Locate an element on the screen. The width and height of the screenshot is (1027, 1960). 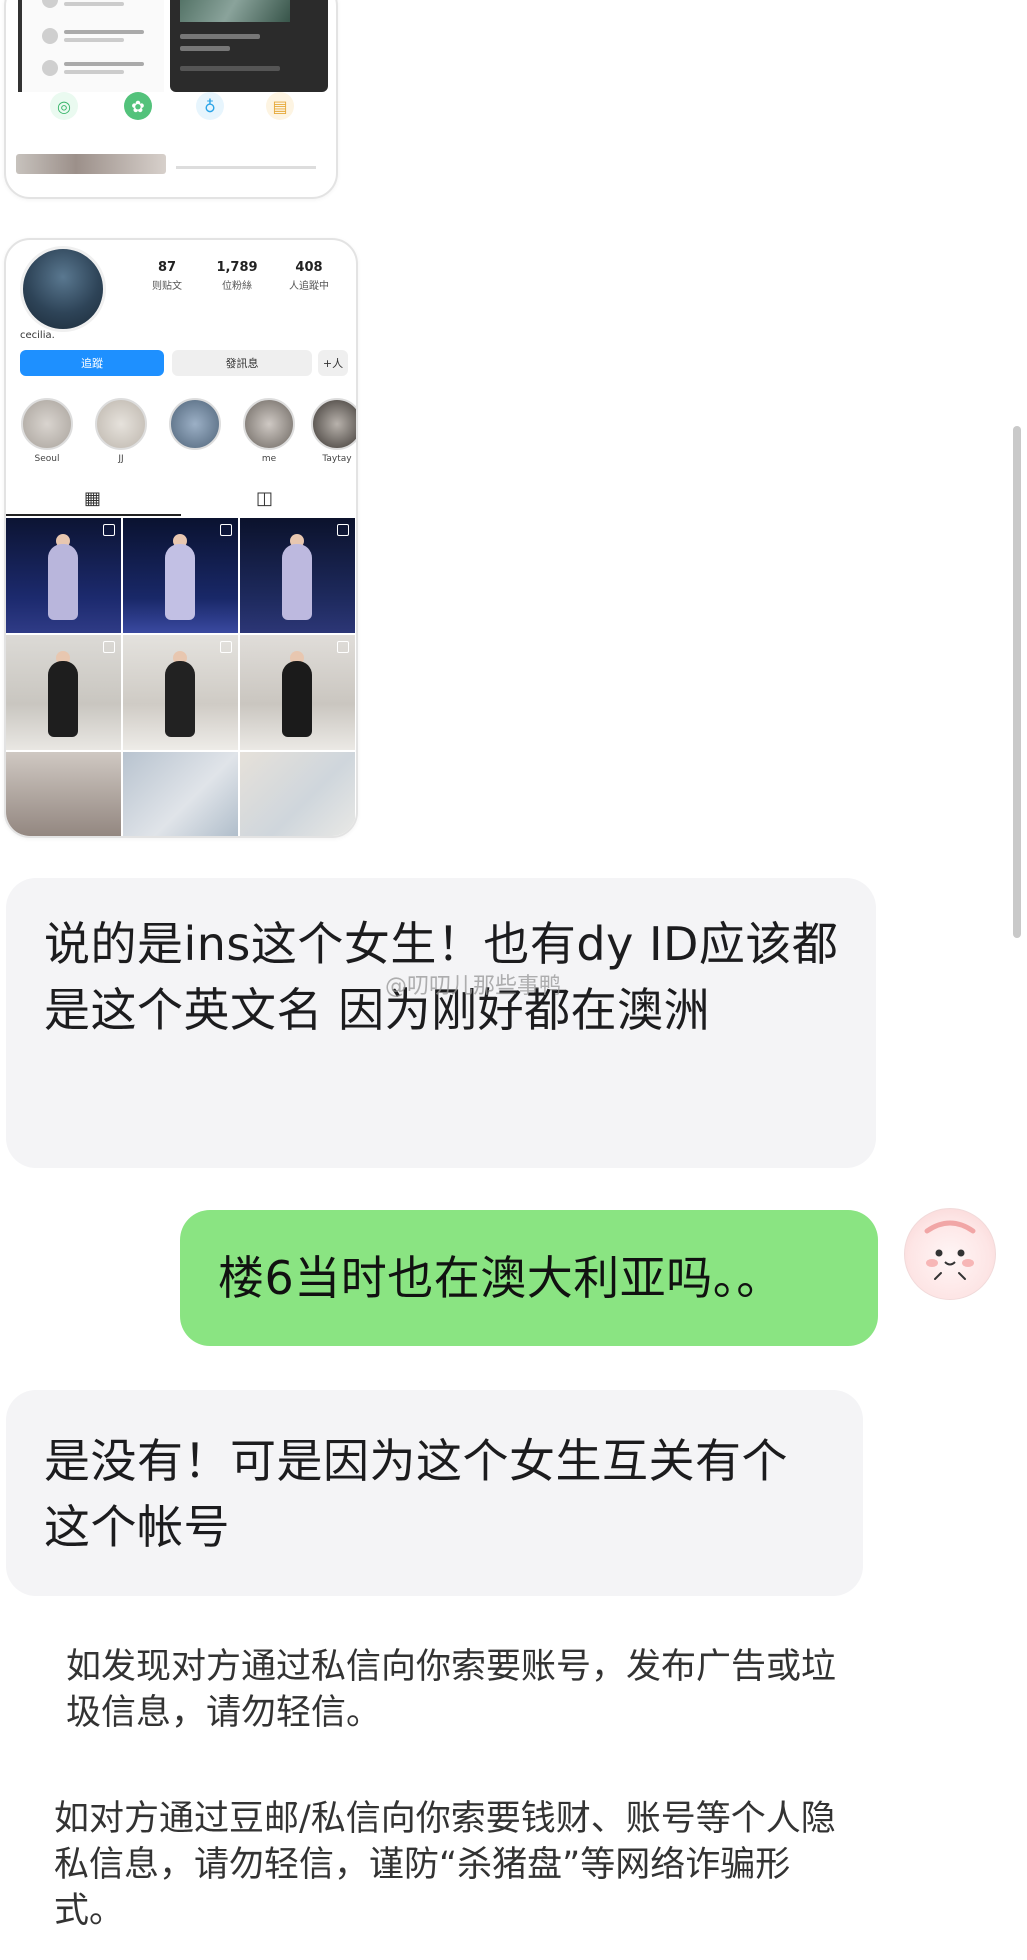
stat-followers: 1,789 位粉絲 is located at coordinates (237, 276).